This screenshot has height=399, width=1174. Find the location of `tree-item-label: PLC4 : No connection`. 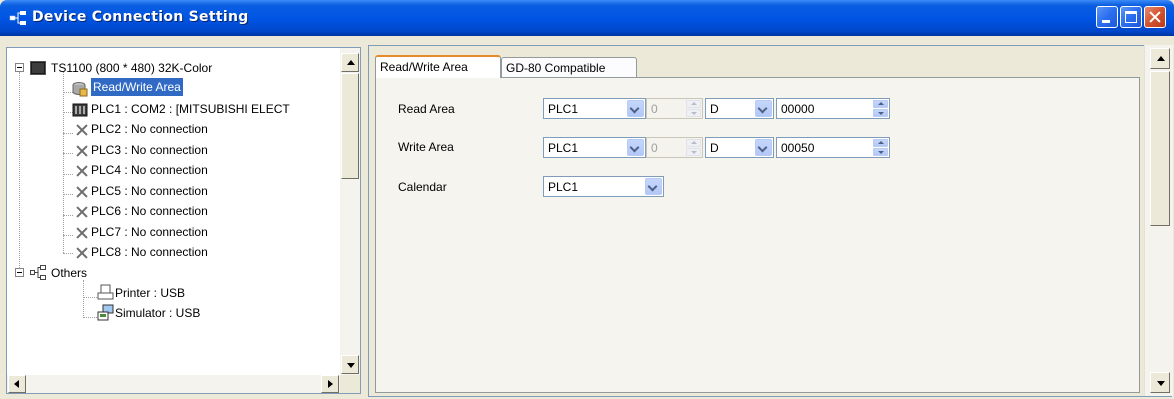

tree-item-label: PLC4 : No connection is located at coordinates (149, 170).